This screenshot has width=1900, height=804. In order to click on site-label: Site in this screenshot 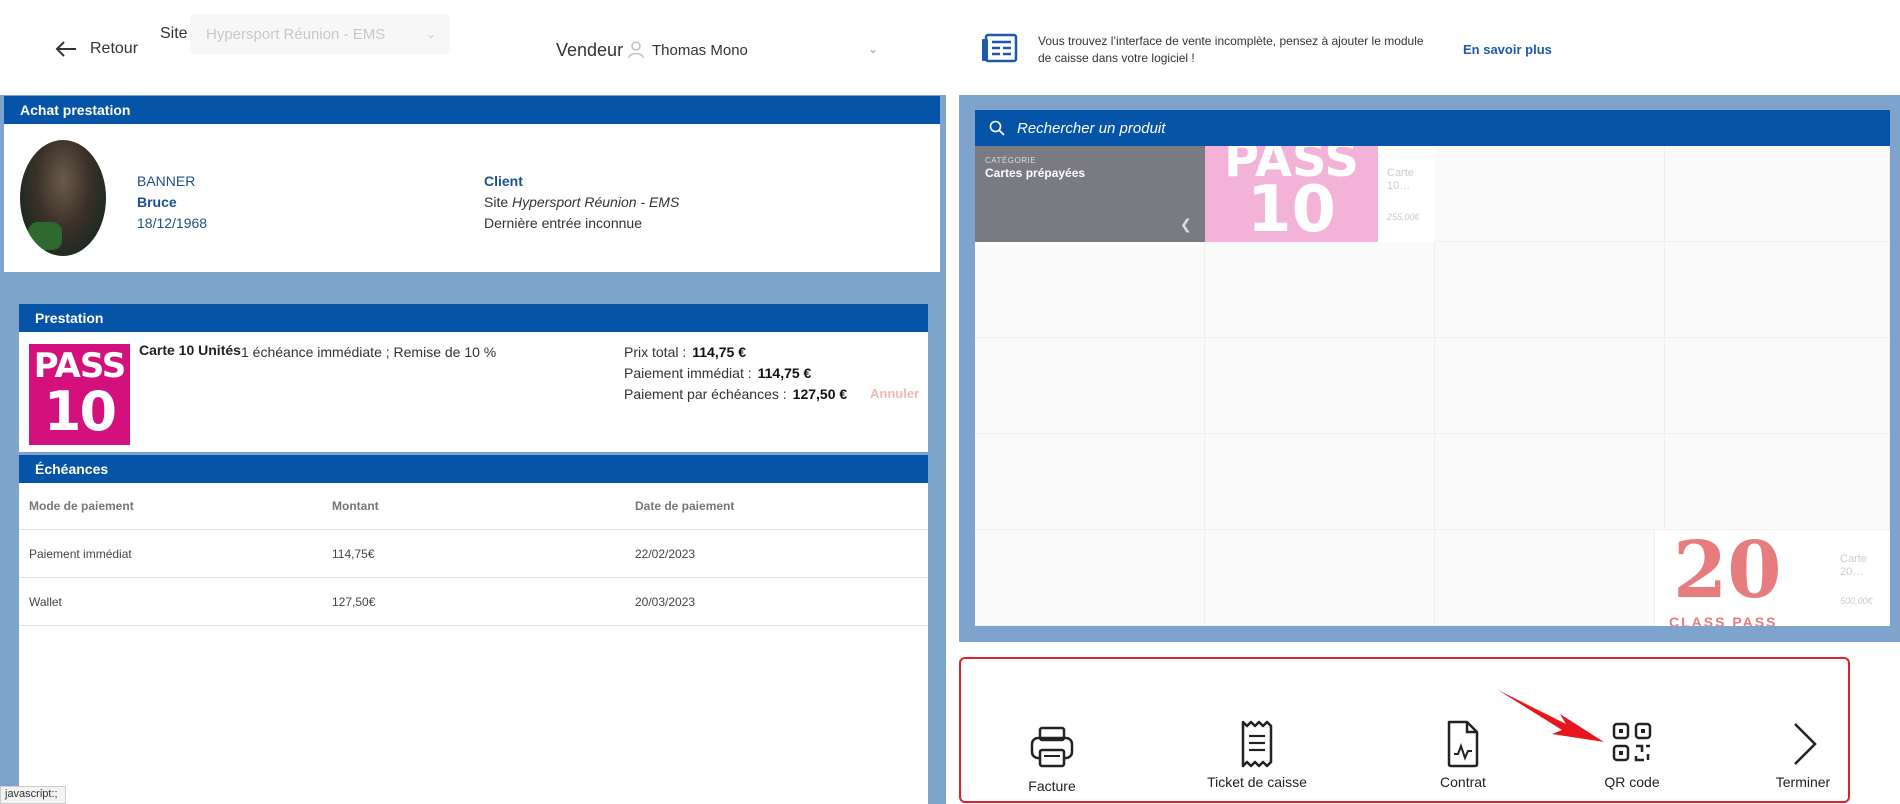, I will do `click(174, 33)`.